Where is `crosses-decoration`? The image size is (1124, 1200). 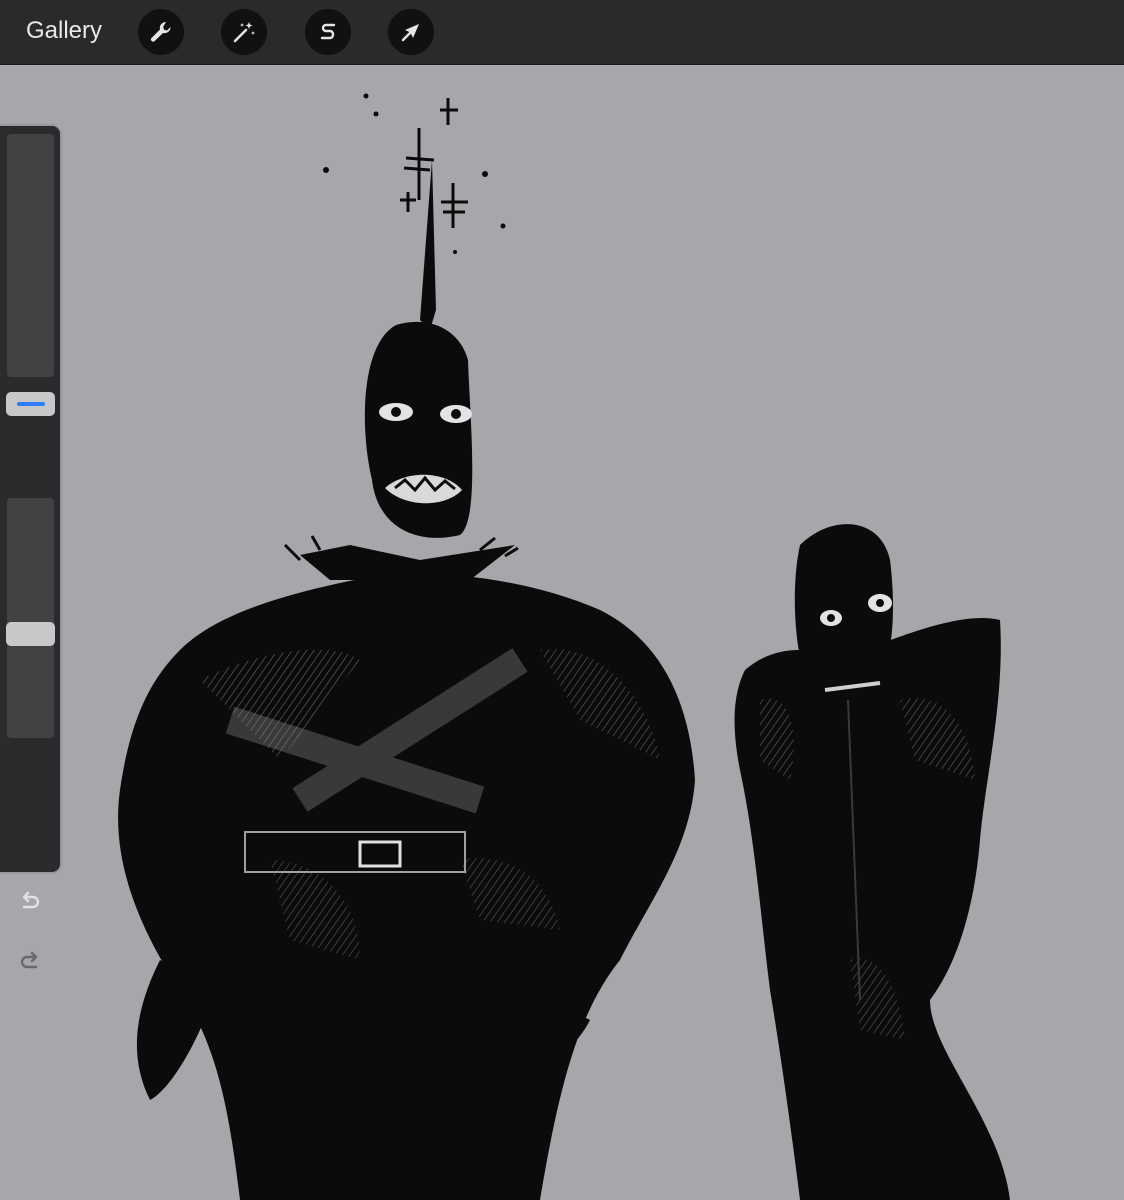
crosses-decoration is located at coordinates (434, 163).